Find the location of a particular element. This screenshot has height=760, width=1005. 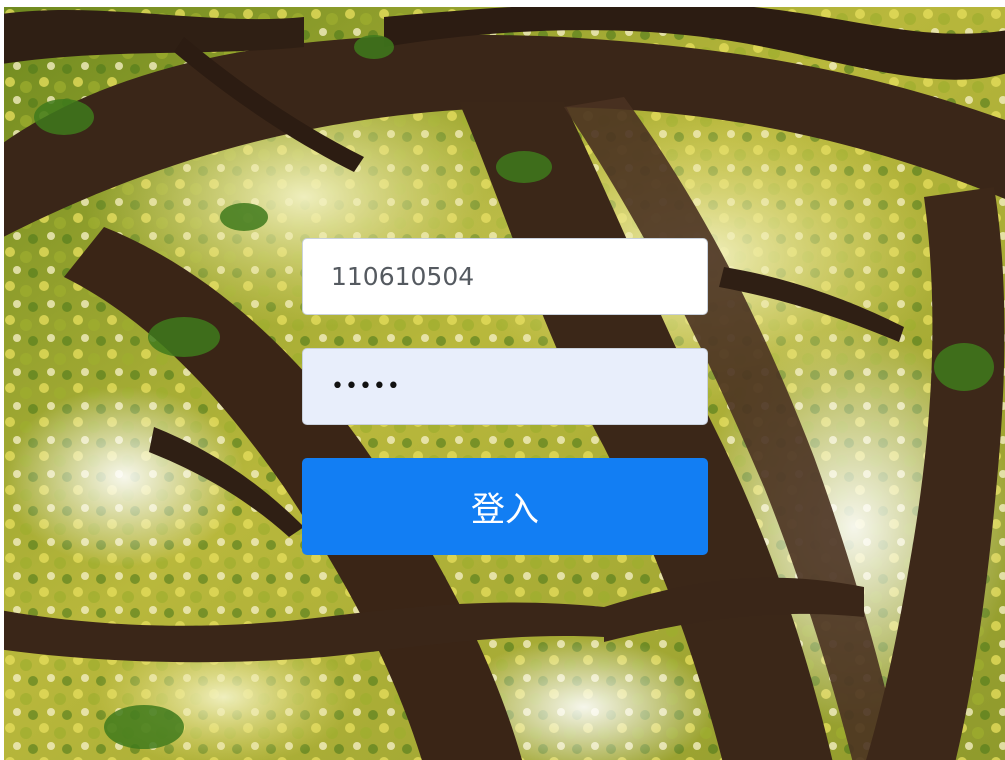

username-input is located at coordinates (505, 276).